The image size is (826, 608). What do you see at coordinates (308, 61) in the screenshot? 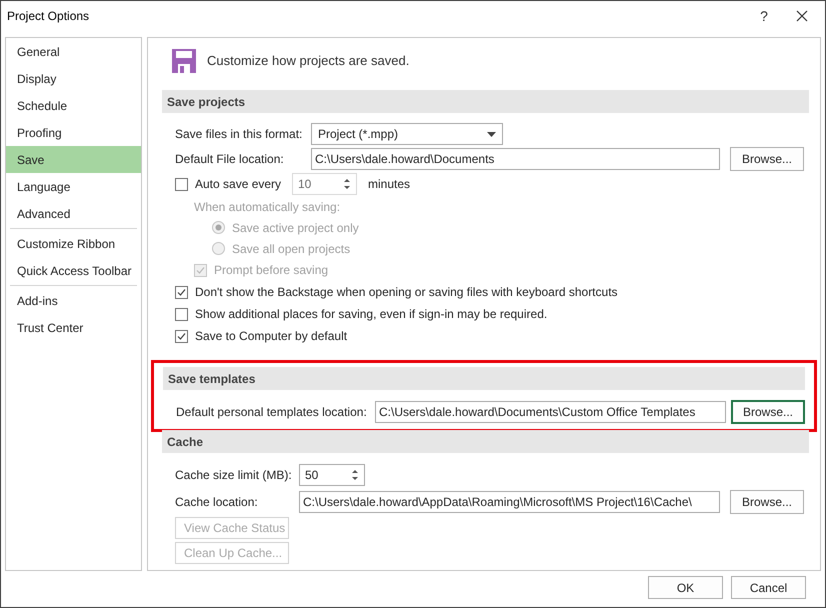
I see `page-heading: Customize how projects are saved.` at bounding box center [308, 61].